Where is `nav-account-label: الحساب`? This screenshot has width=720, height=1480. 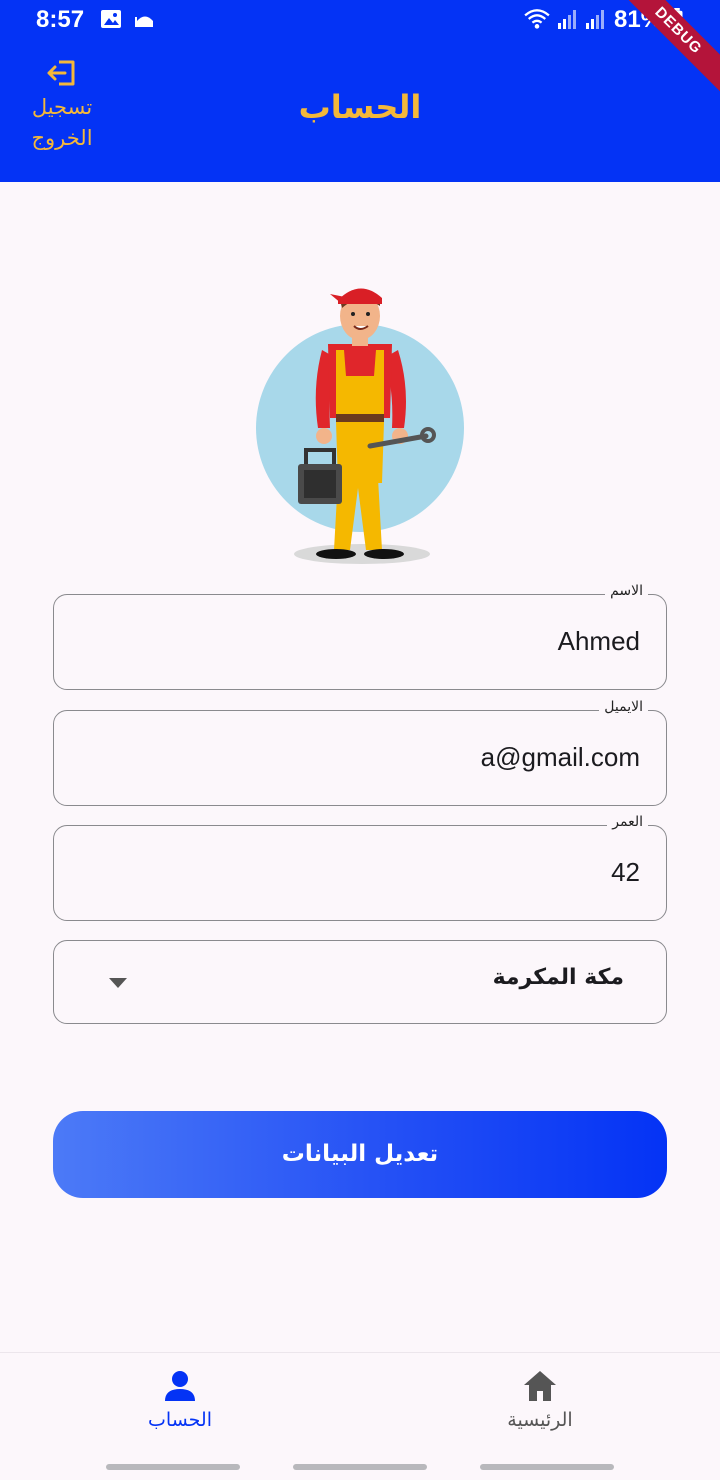 nav-account-label: الحساب is located at coordinates (180, 1420).